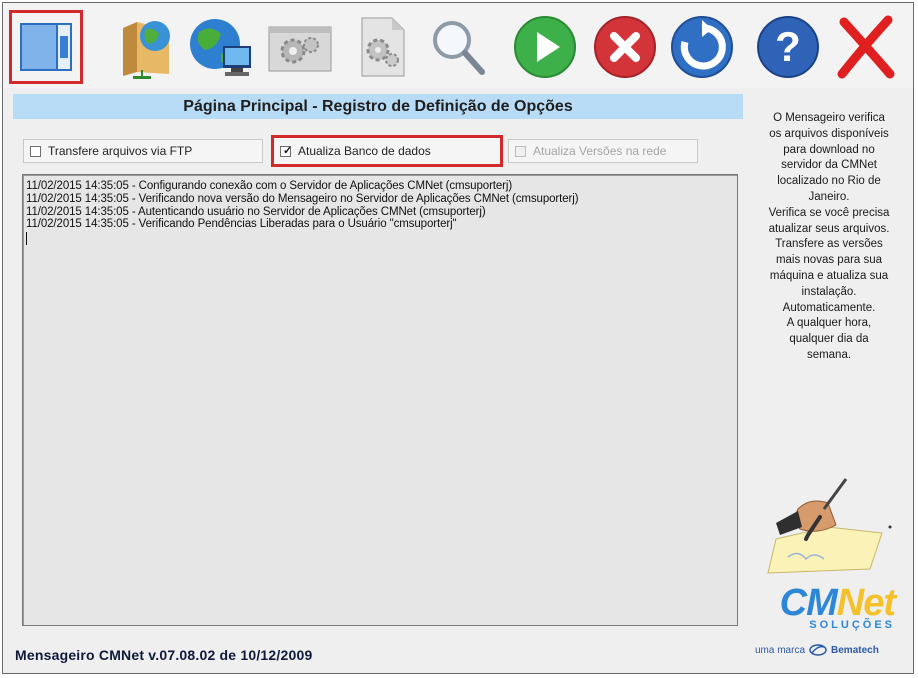 The image size is (918, 678). I want to click on folder-globe-icon, so click(146, 50).